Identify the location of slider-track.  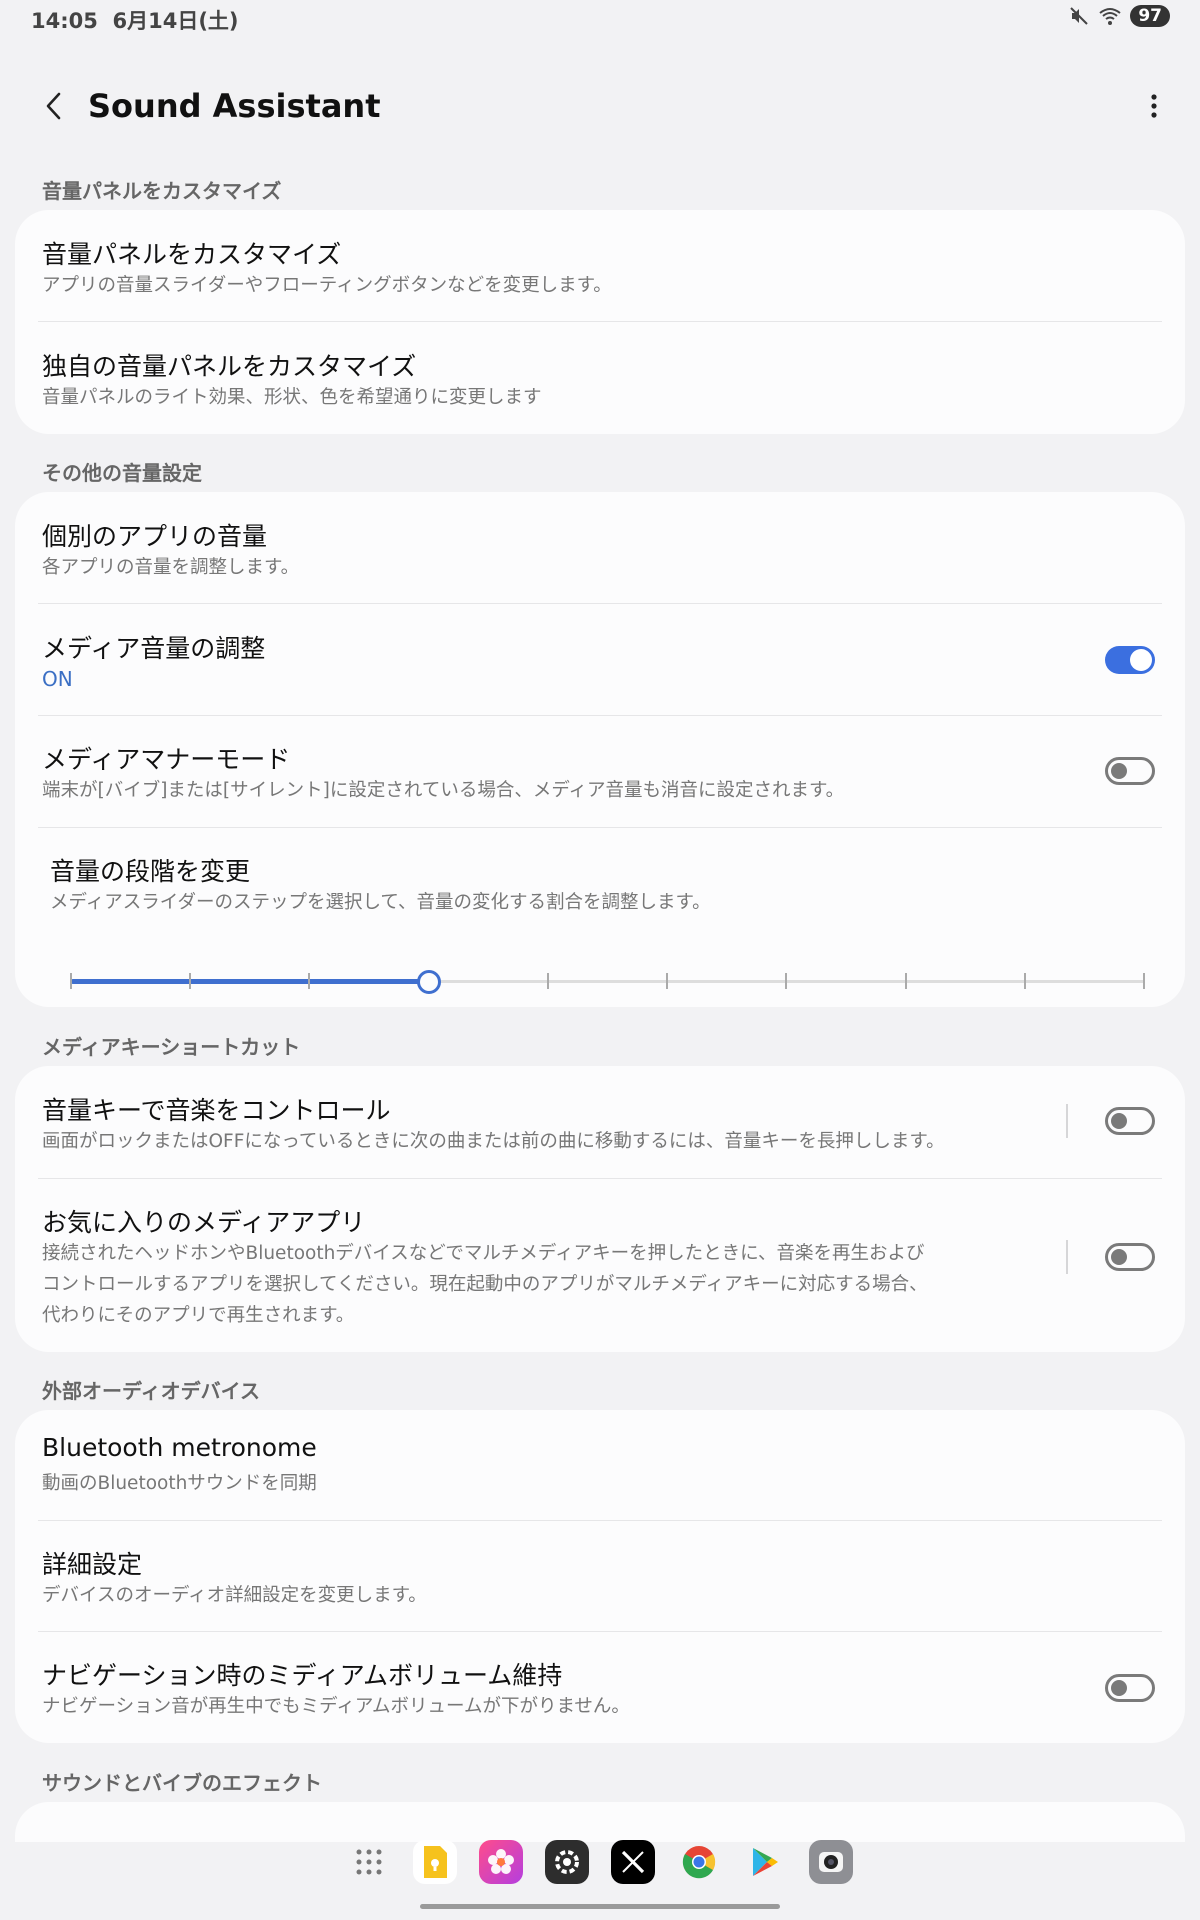
(607, 982).